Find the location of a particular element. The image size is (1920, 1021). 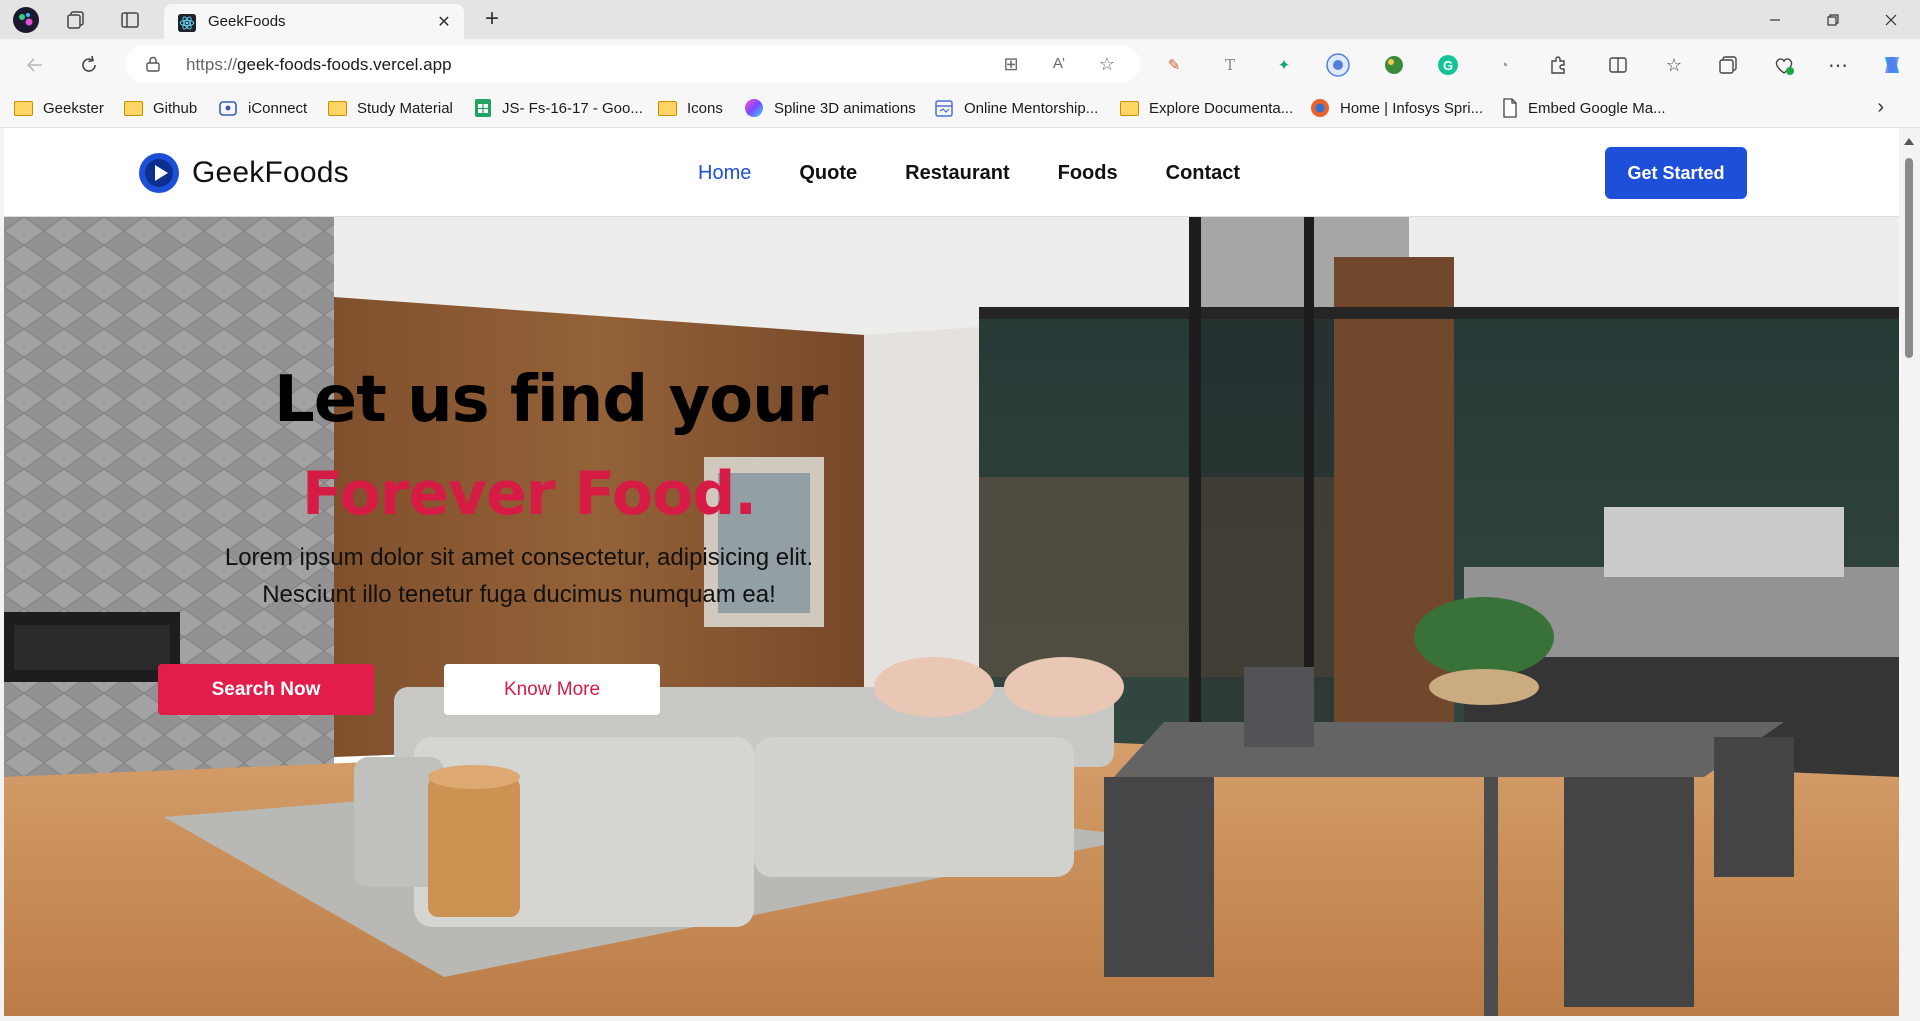

search-now-button: Search Now is located at coordinates (266, 689).